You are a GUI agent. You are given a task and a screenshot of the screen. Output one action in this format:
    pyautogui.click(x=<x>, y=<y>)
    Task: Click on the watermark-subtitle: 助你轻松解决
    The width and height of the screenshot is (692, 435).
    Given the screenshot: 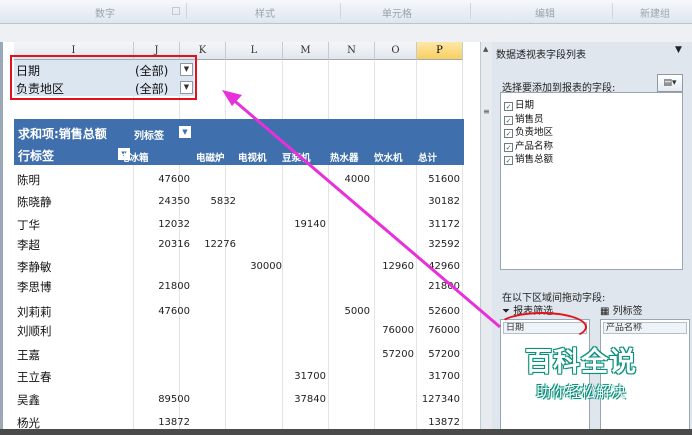 What is the action you would take?
    pyautogui.click(x=580, y=392)
    